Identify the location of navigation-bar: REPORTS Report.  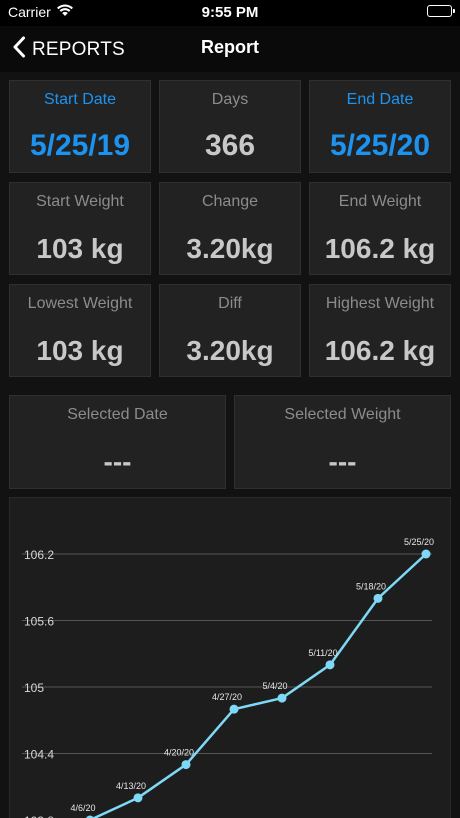
(230, 49).